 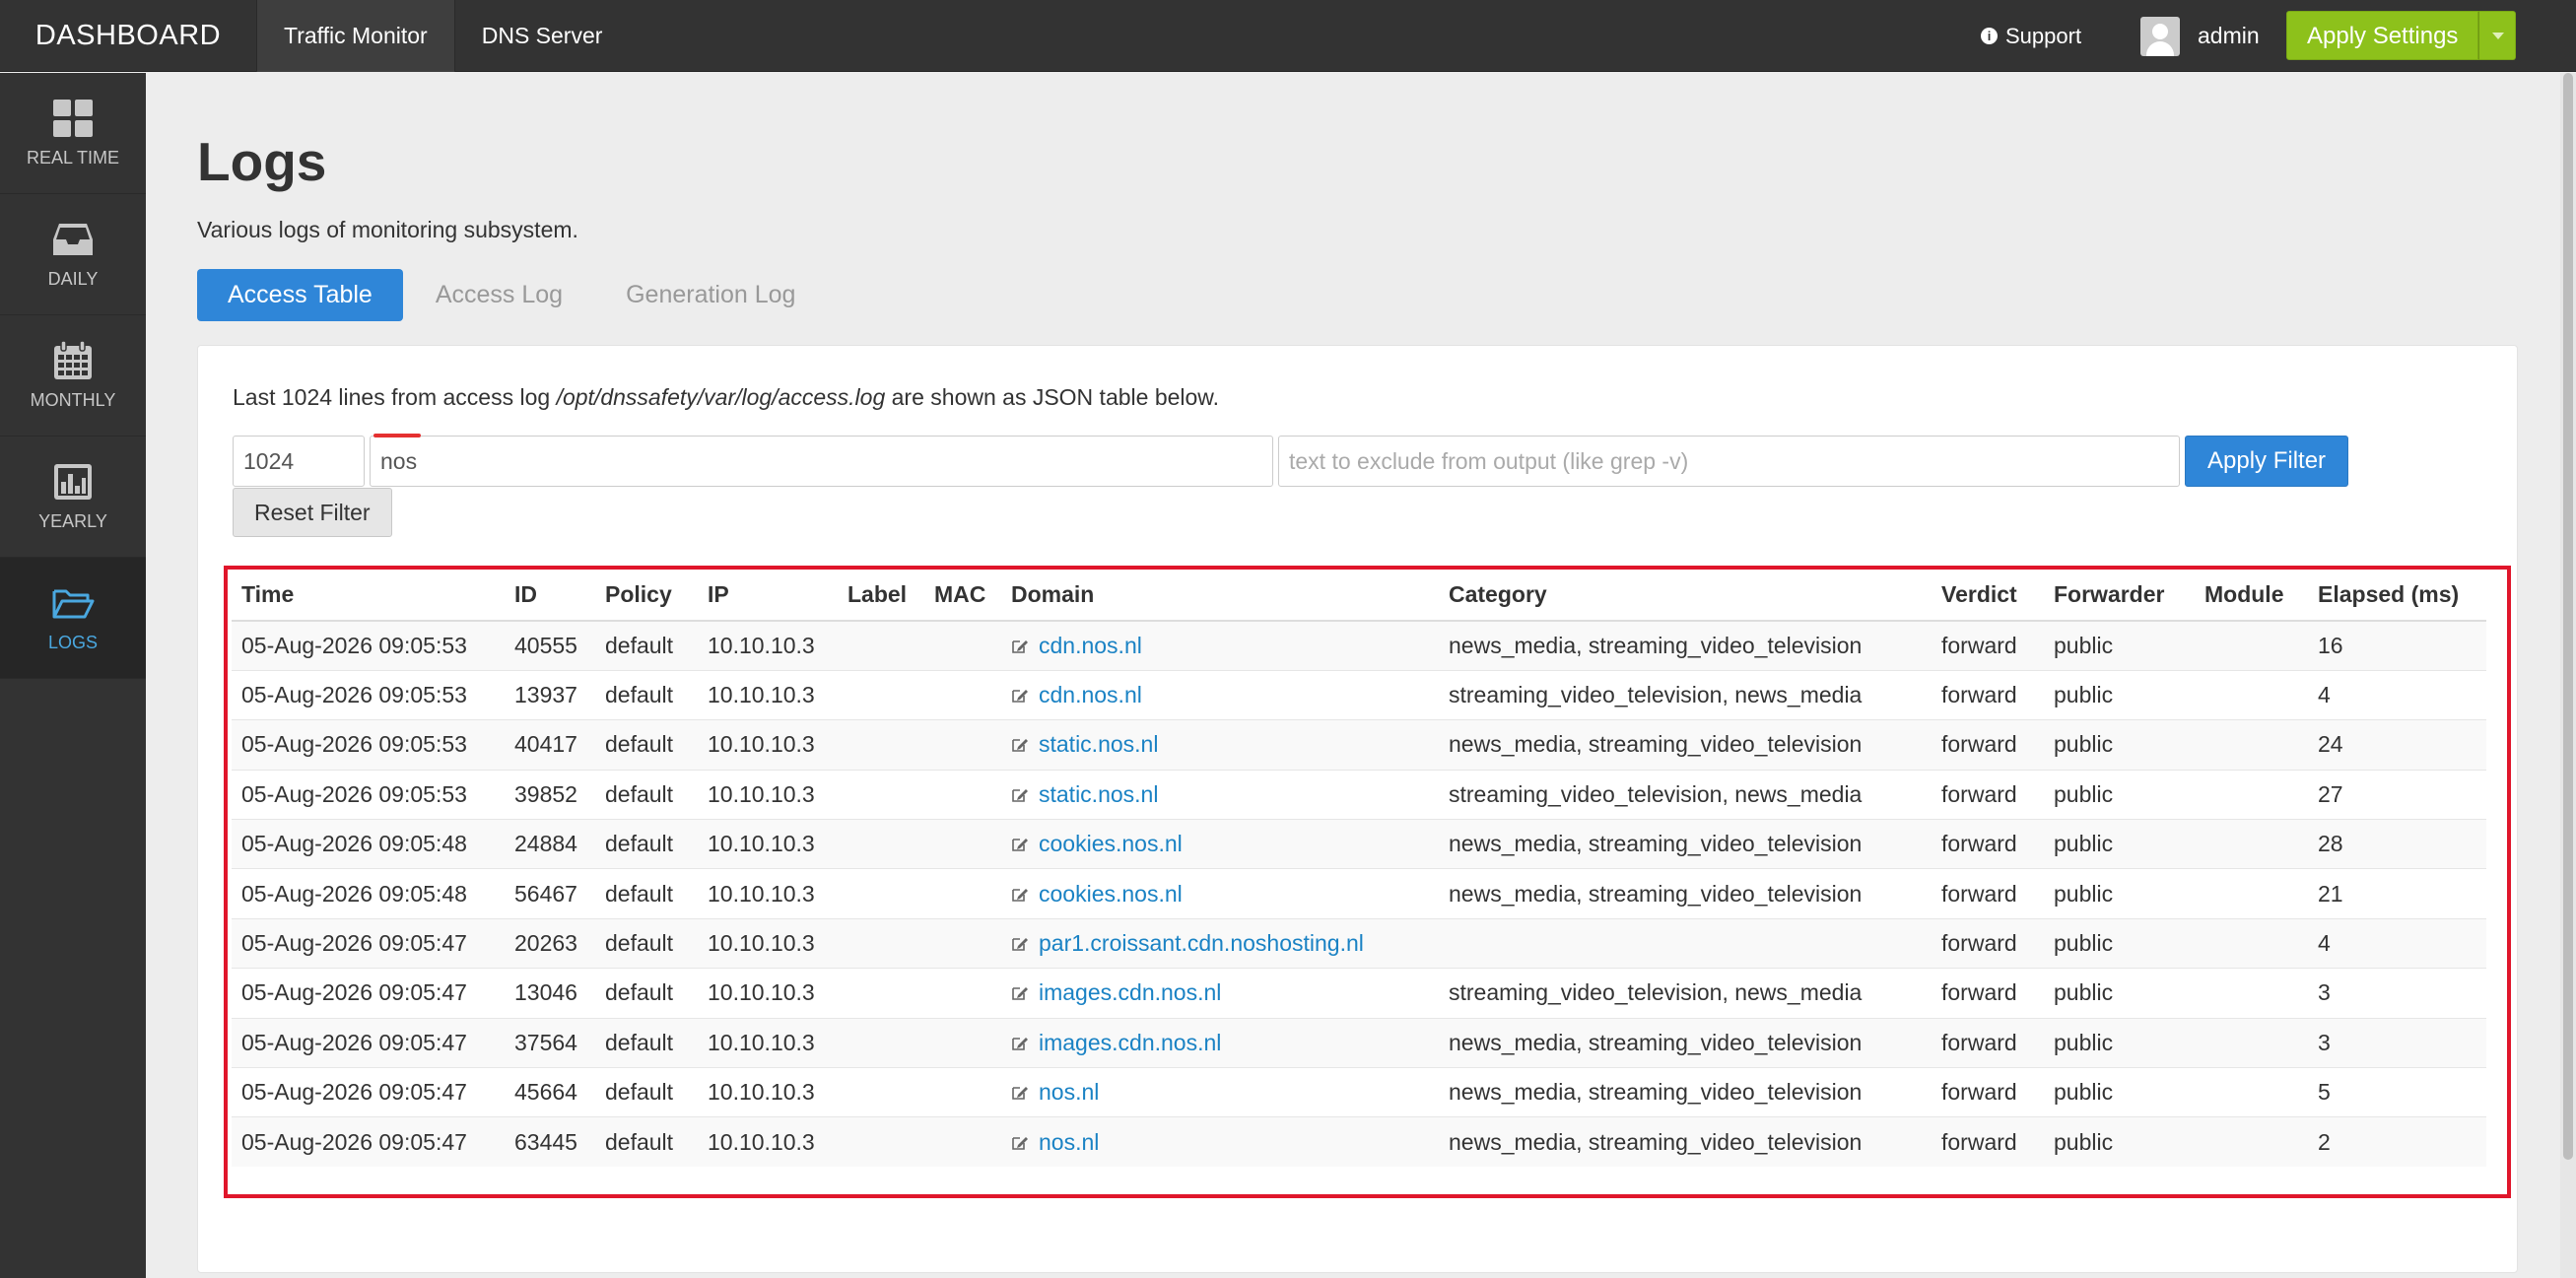 I want to click on cell-domain: par1.croissant.cdn.noshosting.nl, so click(x=1220, y=943).